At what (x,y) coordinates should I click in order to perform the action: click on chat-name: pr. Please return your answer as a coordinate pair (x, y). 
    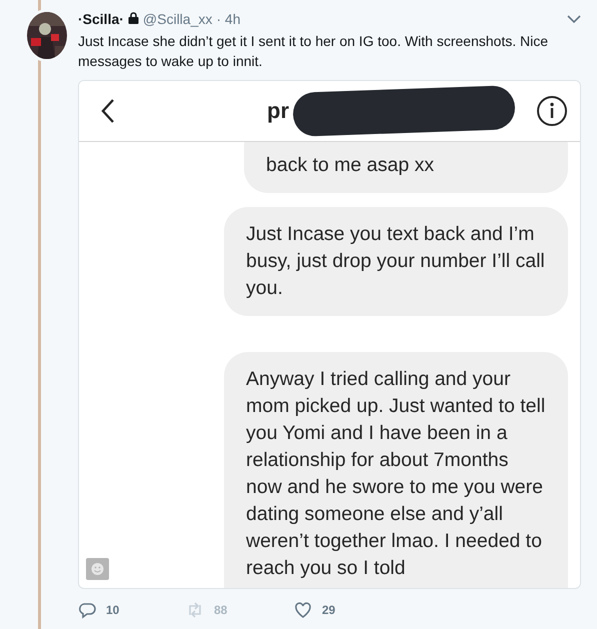
    Looking at the image, I should click on (278, 111).